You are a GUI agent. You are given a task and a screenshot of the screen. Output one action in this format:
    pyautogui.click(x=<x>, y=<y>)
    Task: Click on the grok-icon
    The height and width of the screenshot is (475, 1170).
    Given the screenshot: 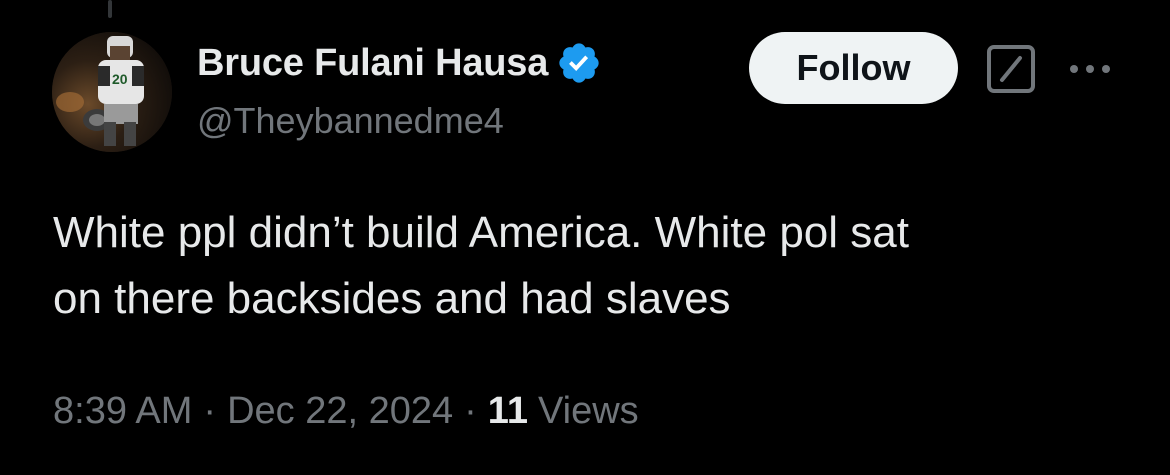 What is the action you would take?
    pyautogui.click(x=1011, y=69)
    